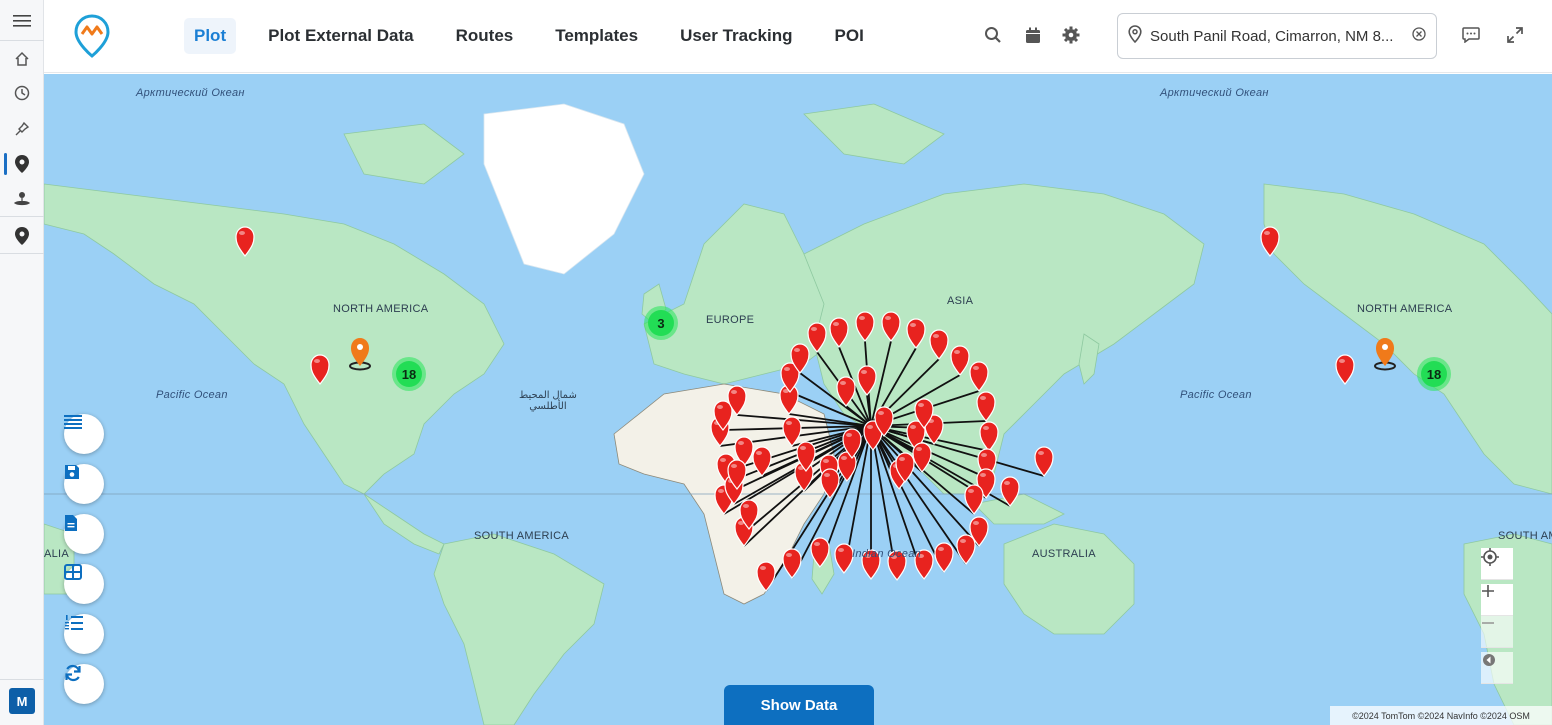 The width and height of the screenshot is (1552, 725). Describe the element at coordinates (22, 199) in the screenshot. I see `route-icon` at that location.